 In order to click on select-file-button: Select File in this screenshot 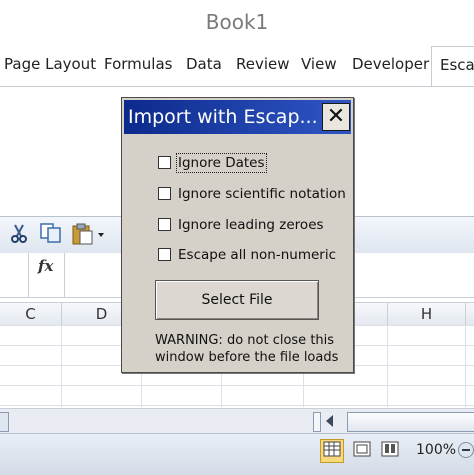, I will do `click(237, 300)`.